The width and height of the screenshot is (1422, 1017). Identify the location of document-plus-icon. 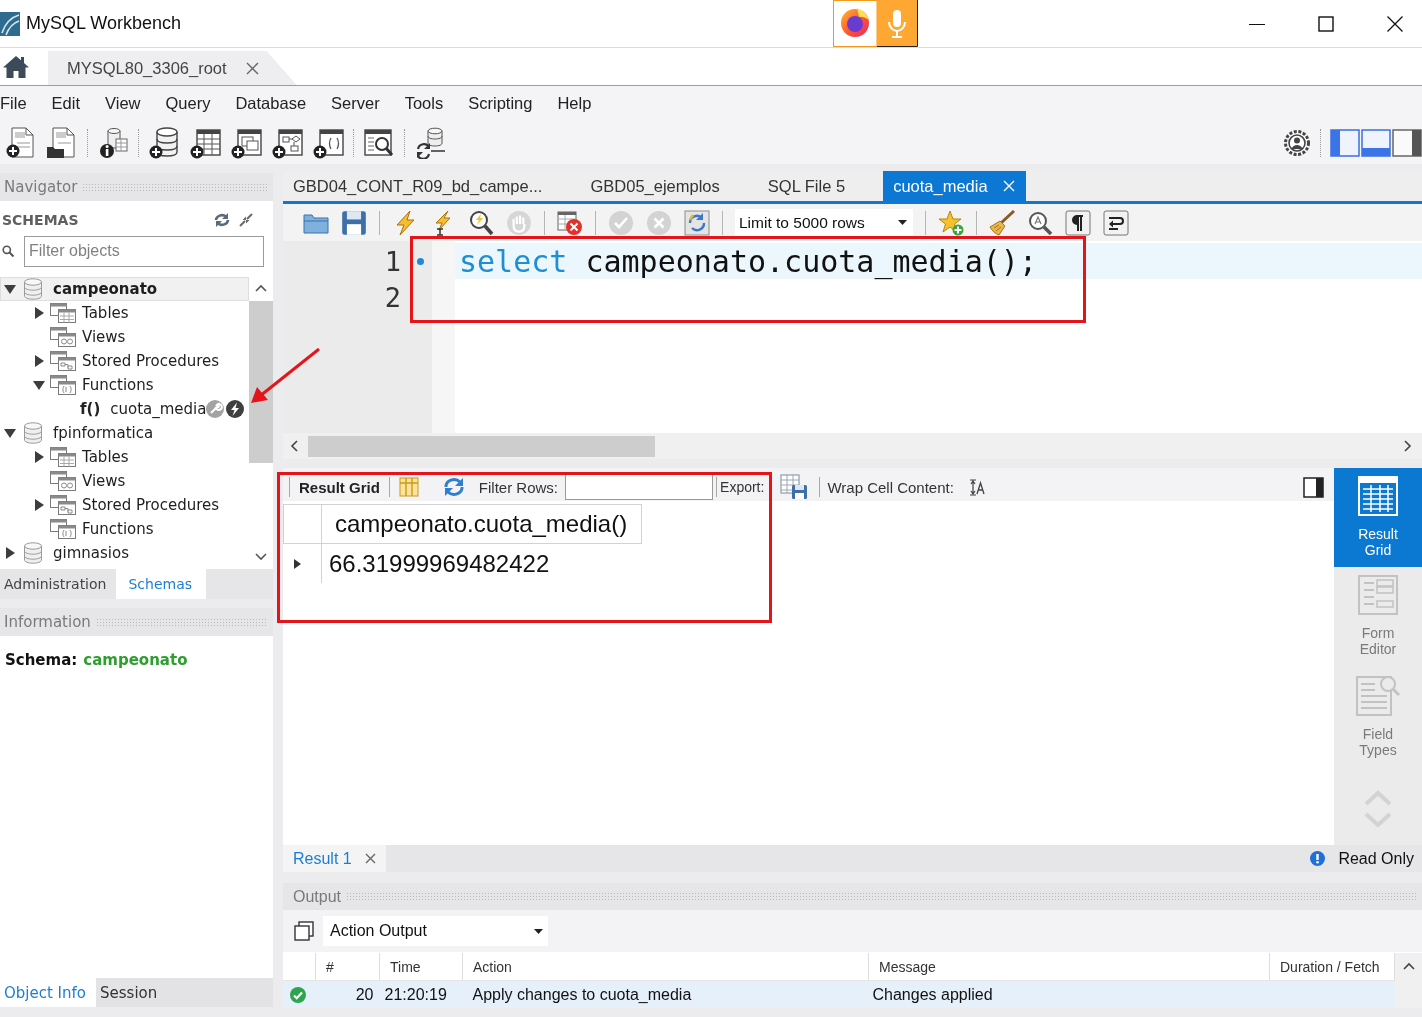
(21, 142).